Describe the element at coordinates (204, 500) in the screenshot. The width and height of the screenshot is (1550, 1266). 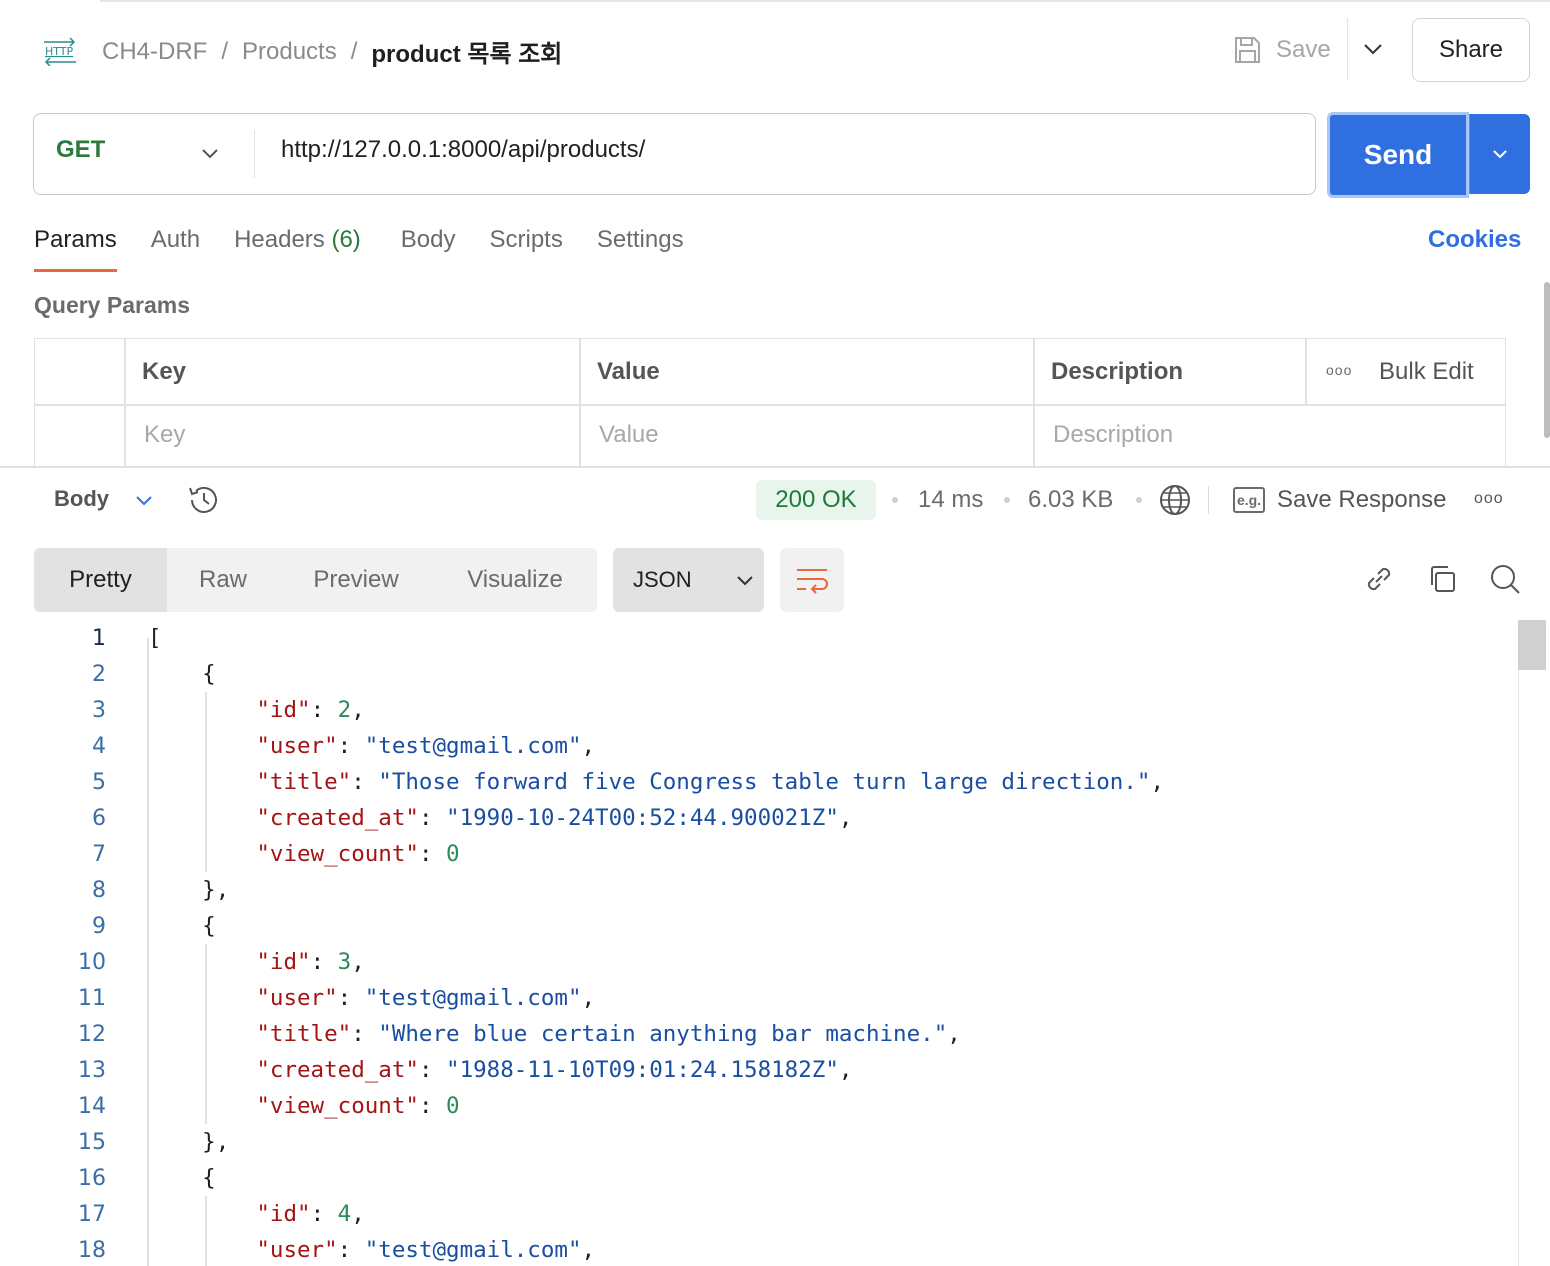
I see `history-icon` at that location.